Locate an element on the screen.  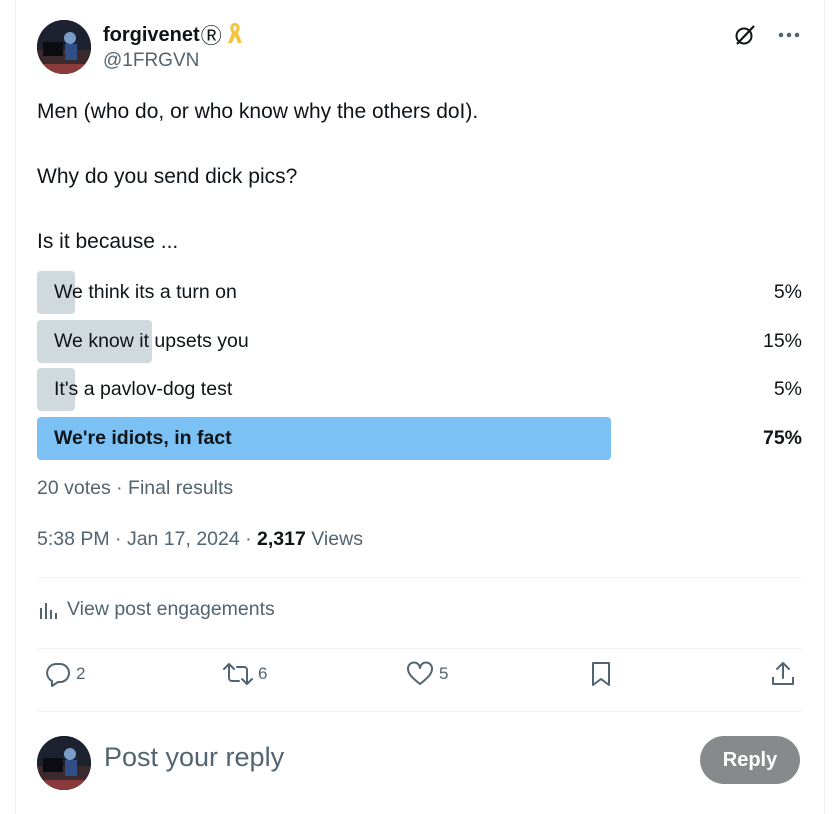
analytics-icon is located at coordinates (48, 610).